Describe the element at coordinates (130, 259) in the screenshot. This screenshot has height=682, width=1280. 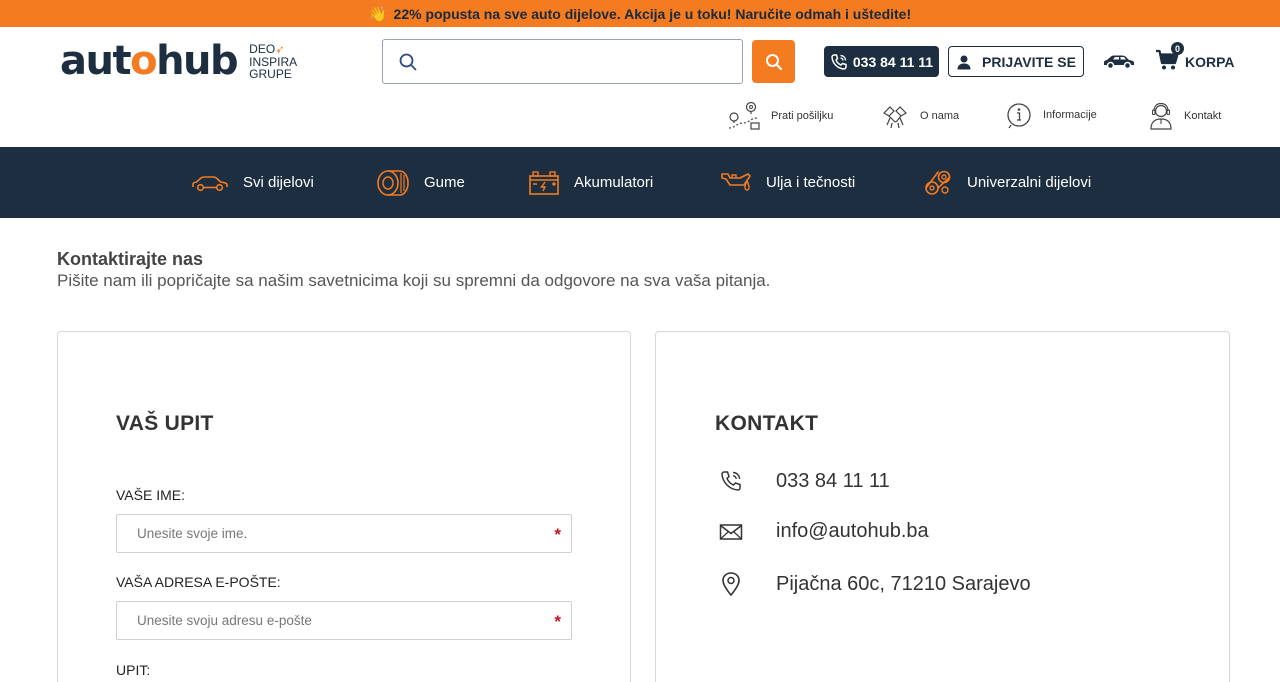
I see `page-title: Kontaktirajte nas` at that location.